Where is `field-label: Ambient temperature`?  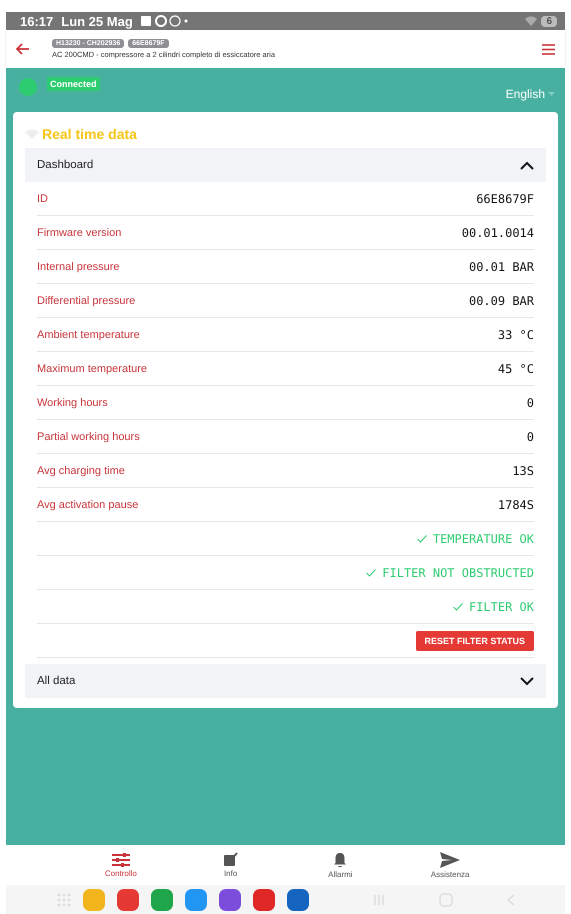 field-label: Ambient temperature is located at coordinates (88, 334).